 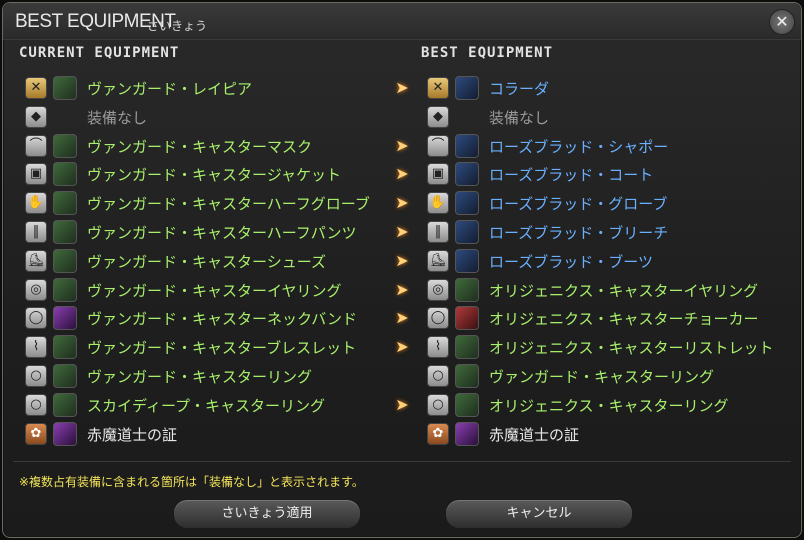 I want to click on best-necklace-item-icon, so click(x=467, y=318).